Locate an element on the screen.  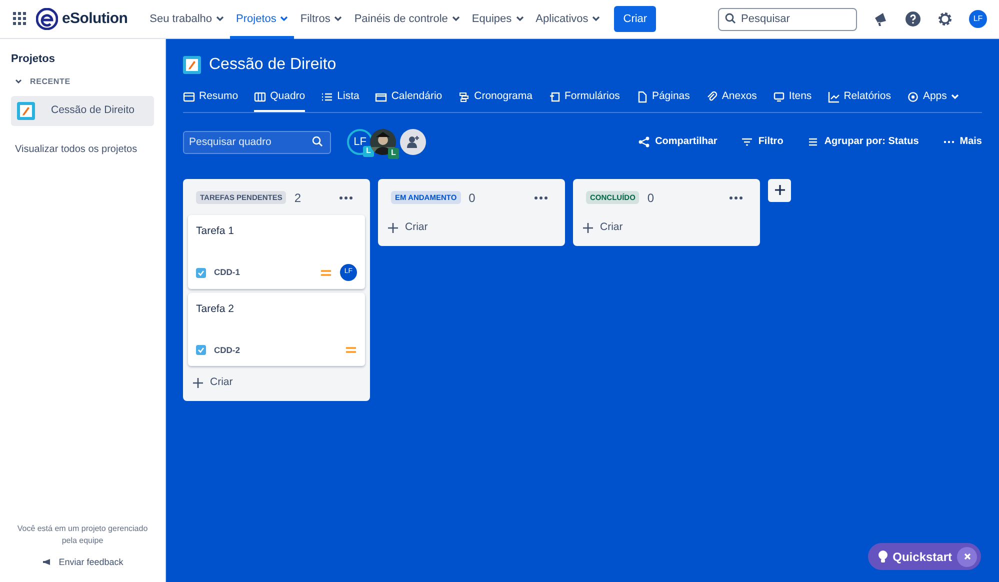
nav-menu: Equipes is located at coordinates (498, 19).